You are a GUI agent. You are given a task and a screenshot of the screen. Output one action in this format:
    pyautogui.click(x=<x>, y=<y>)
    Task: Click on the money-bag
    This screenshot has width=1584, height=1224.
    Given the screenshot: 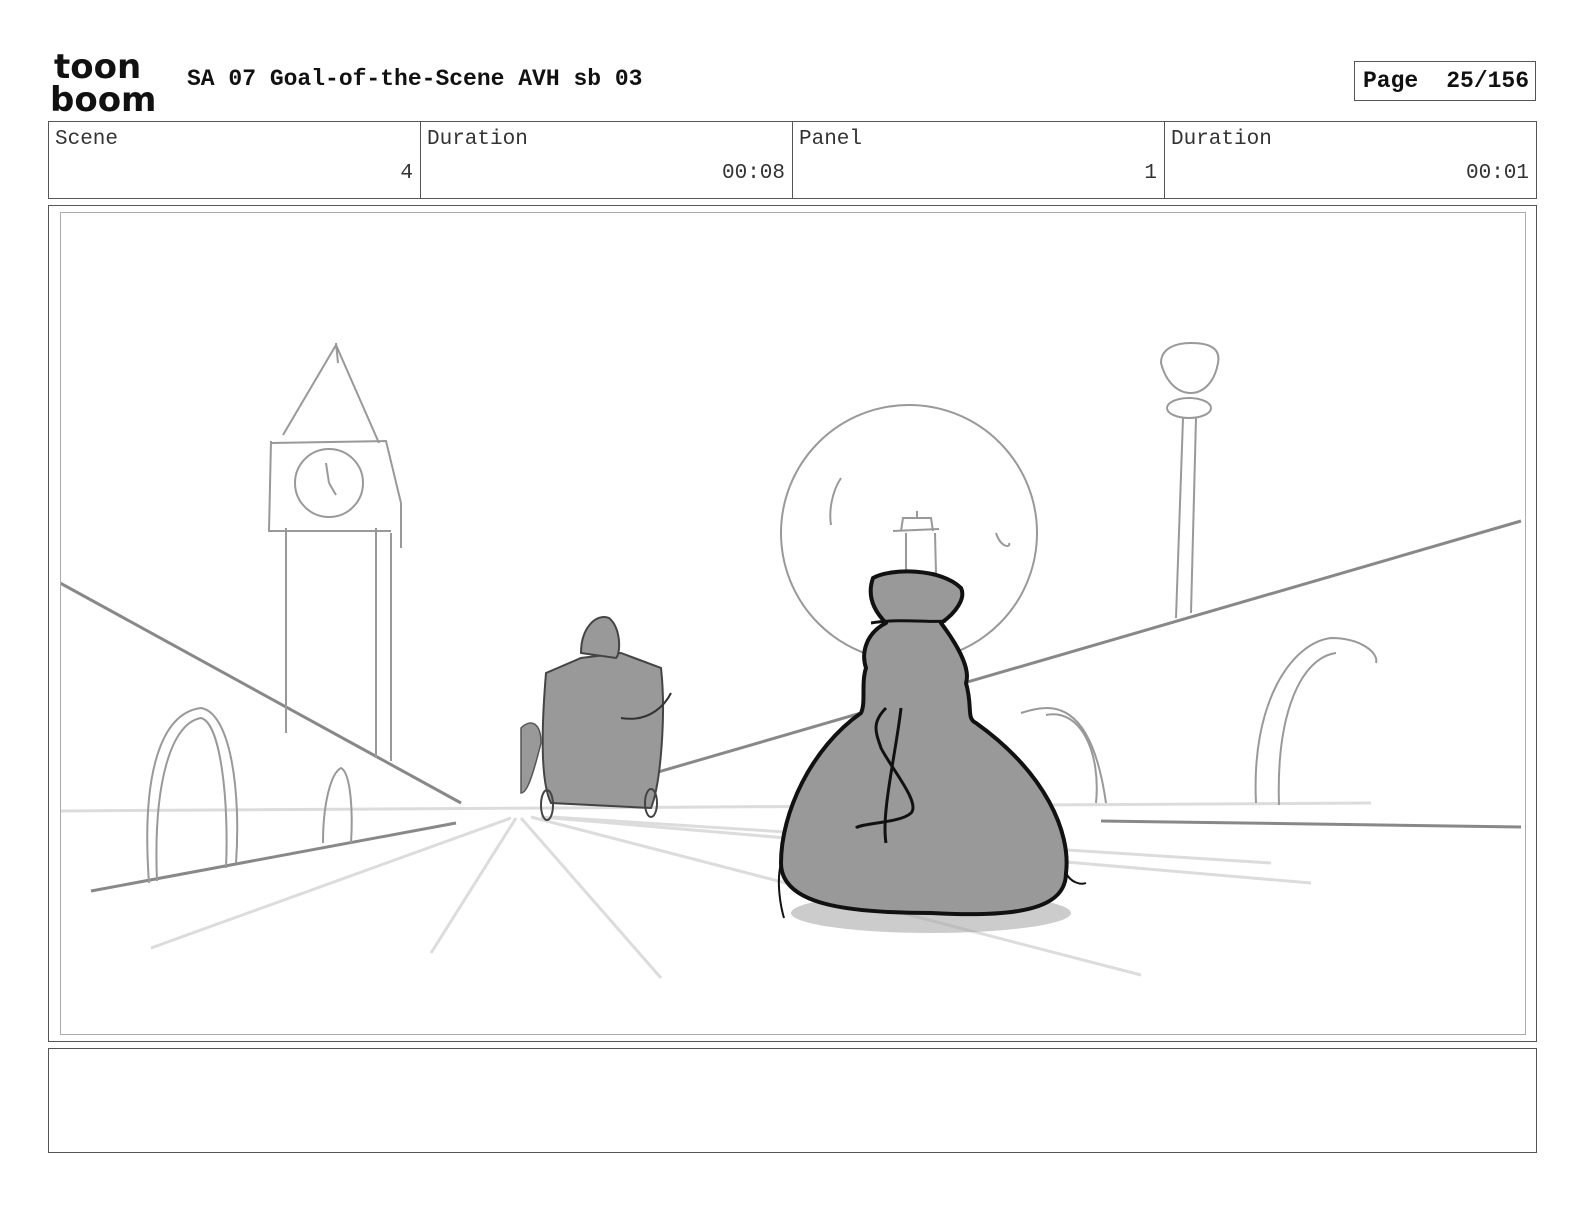 What is the action you would take?
    pyautogui.click(x=932, y=751)
    